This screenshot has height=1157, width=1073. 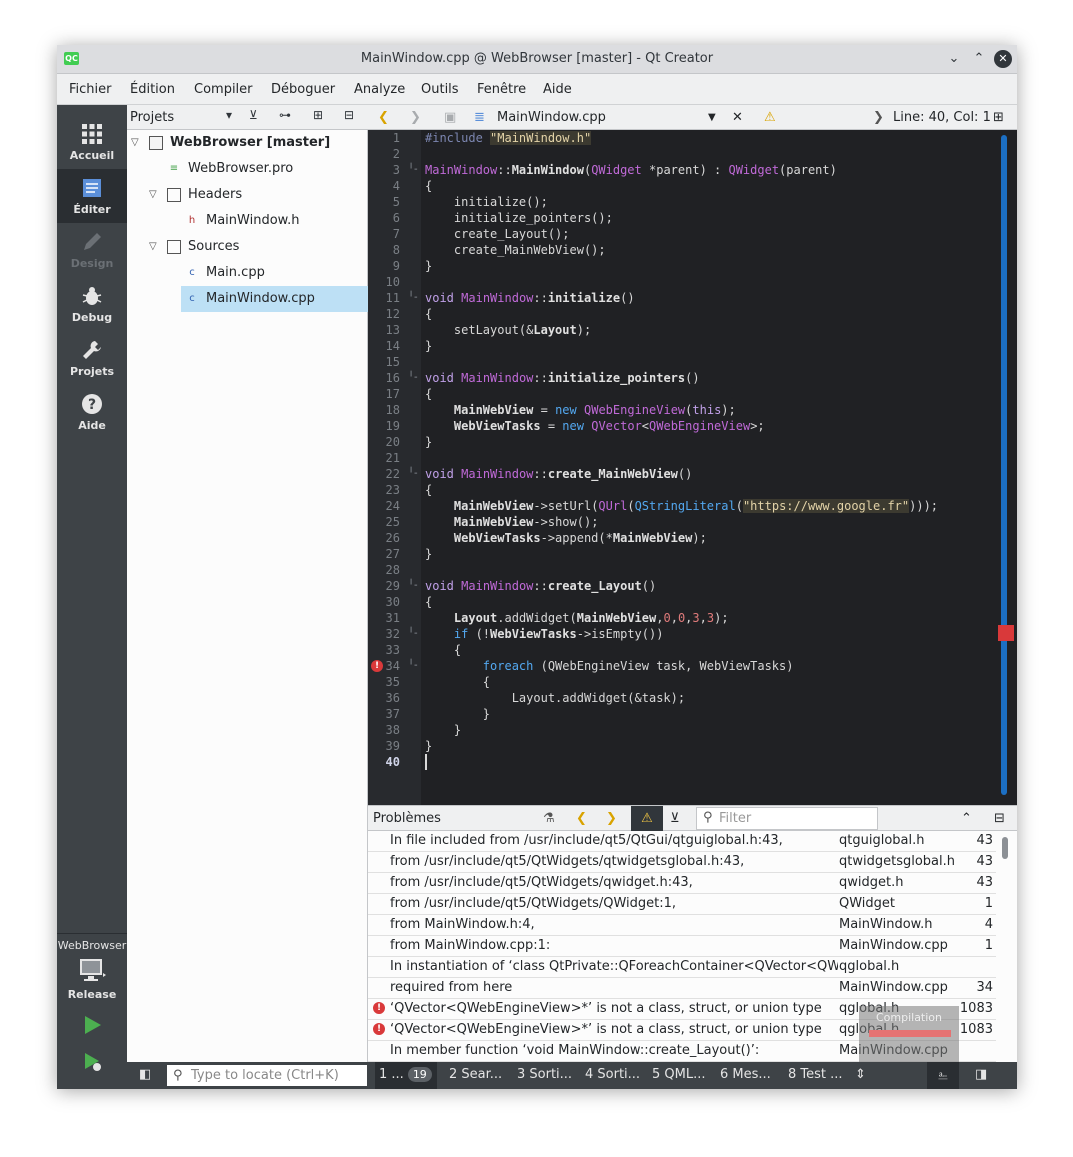 What do you see at coordinates (92, 973) in the screenshot?
I see `kit-selector: WebBrowser Release` at bounding box center [92, 973].